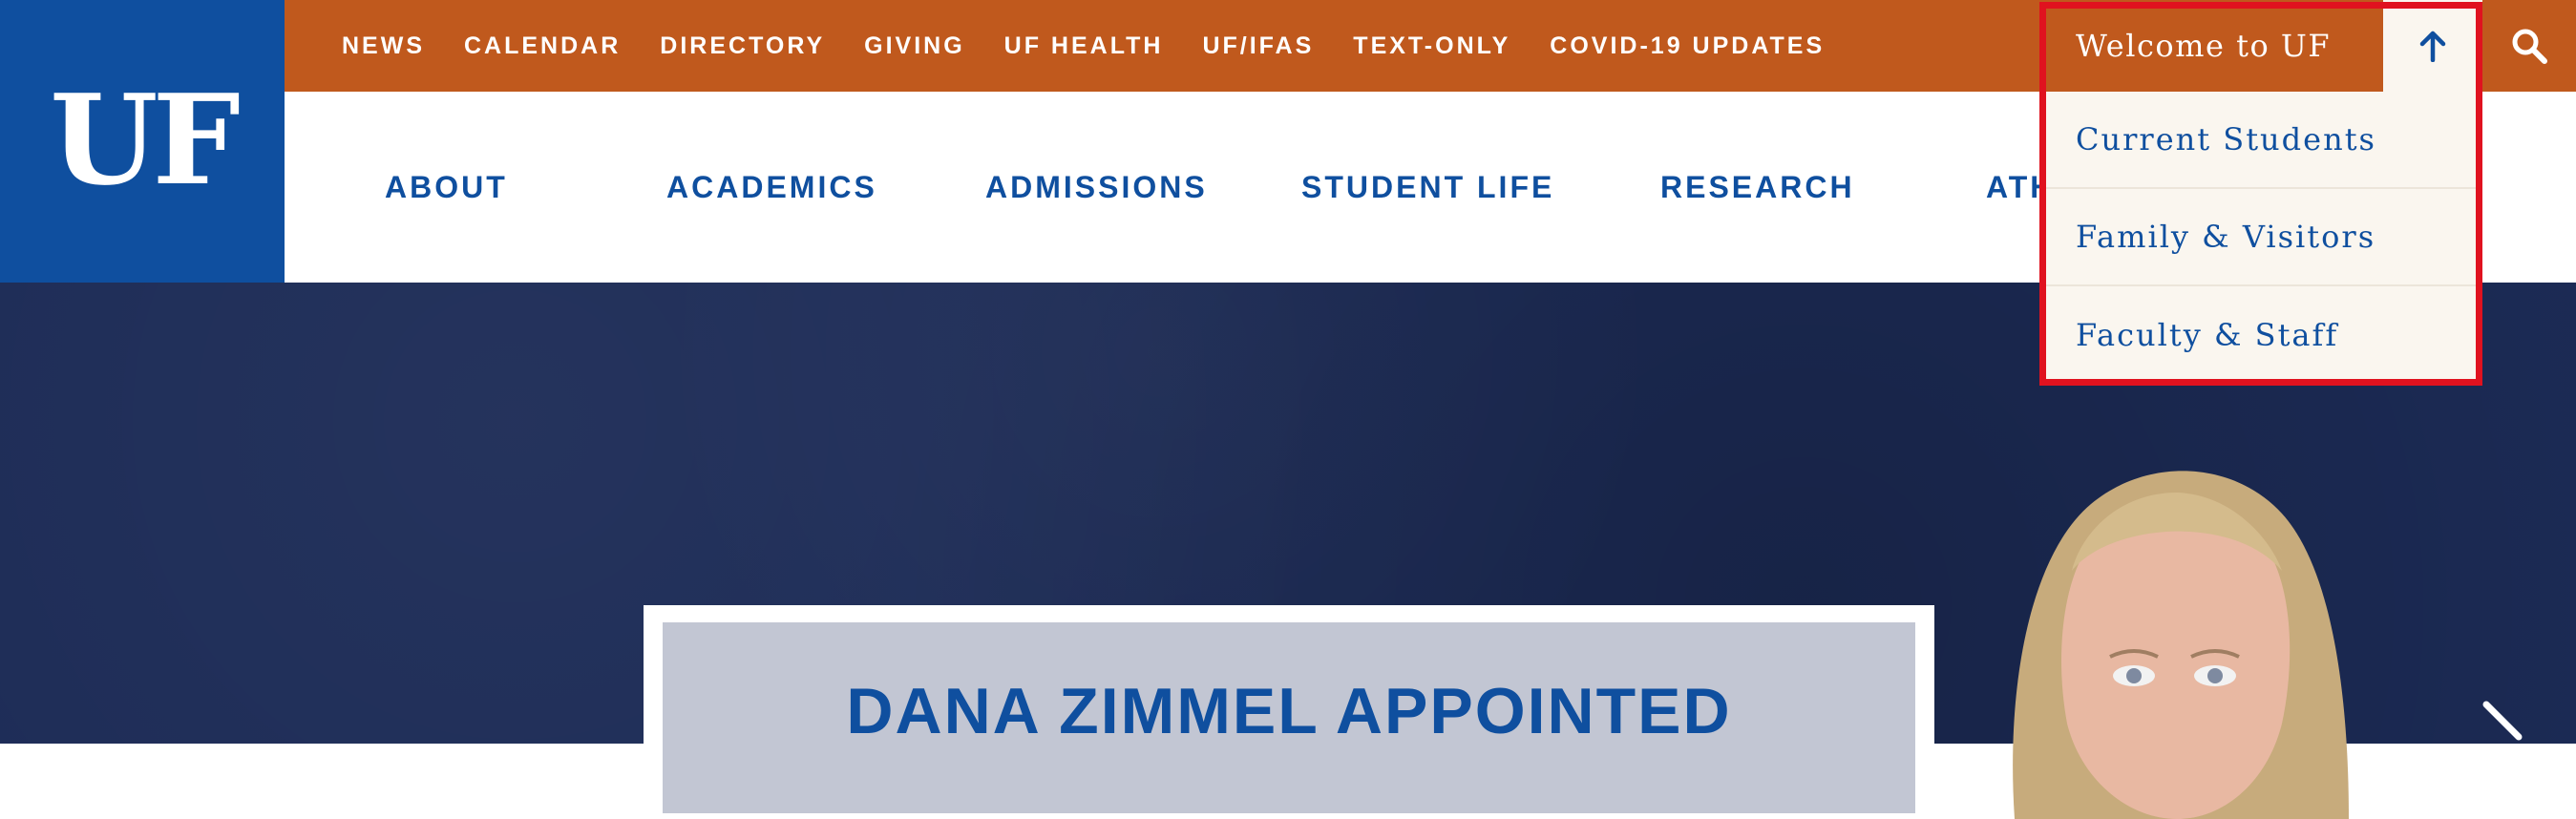 This screenshot has height=819, width=2576. Describe the element at coordinates (2204, 46) in the screenshot. I see `welcome-menu-label: Welcome to UF` at that location.